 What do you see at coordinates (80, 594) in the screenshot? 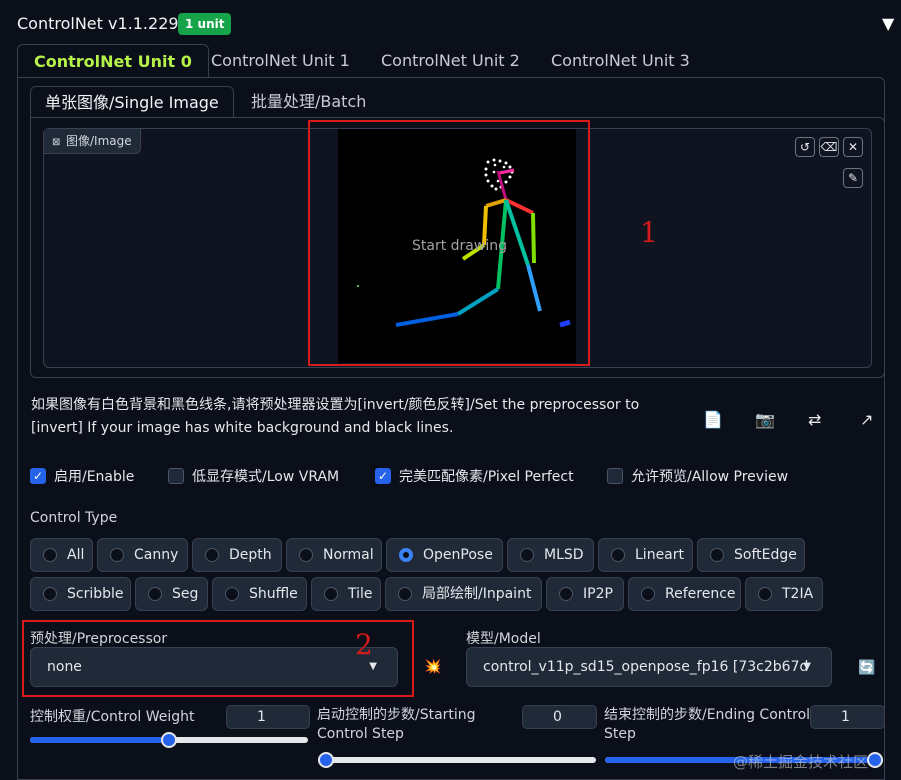
I see `control-type-scribble: Scribble` at bounding box center [80, 594].